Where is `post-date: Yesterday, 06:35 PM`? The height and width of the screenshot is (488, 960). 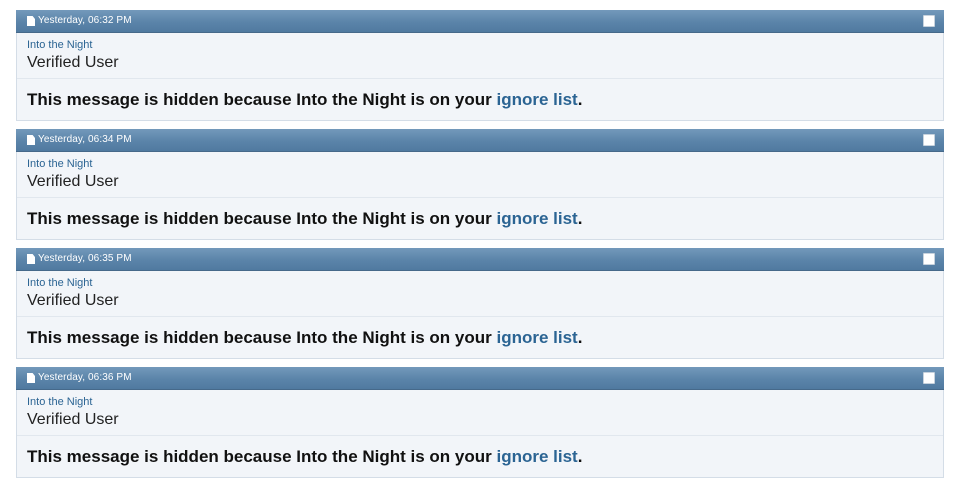 post-date: Yesterday, 06:35 PM is located at coordinates (85, 258).